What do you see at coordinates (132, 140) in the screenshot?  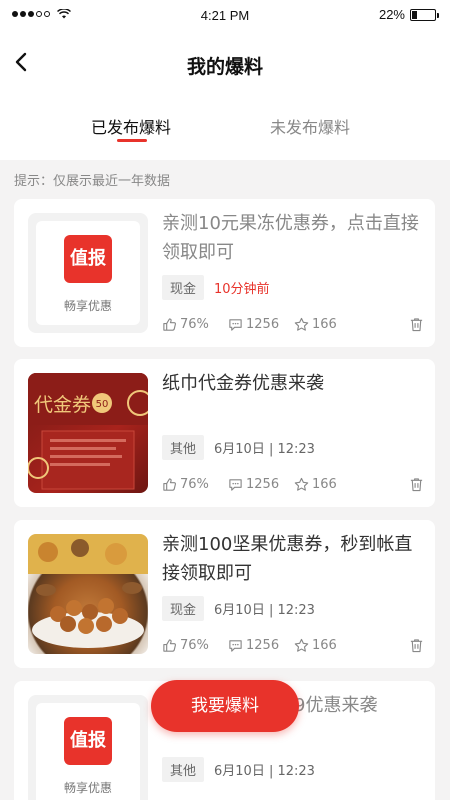 I see `tab-indicator` at bounding box center [132, 140].